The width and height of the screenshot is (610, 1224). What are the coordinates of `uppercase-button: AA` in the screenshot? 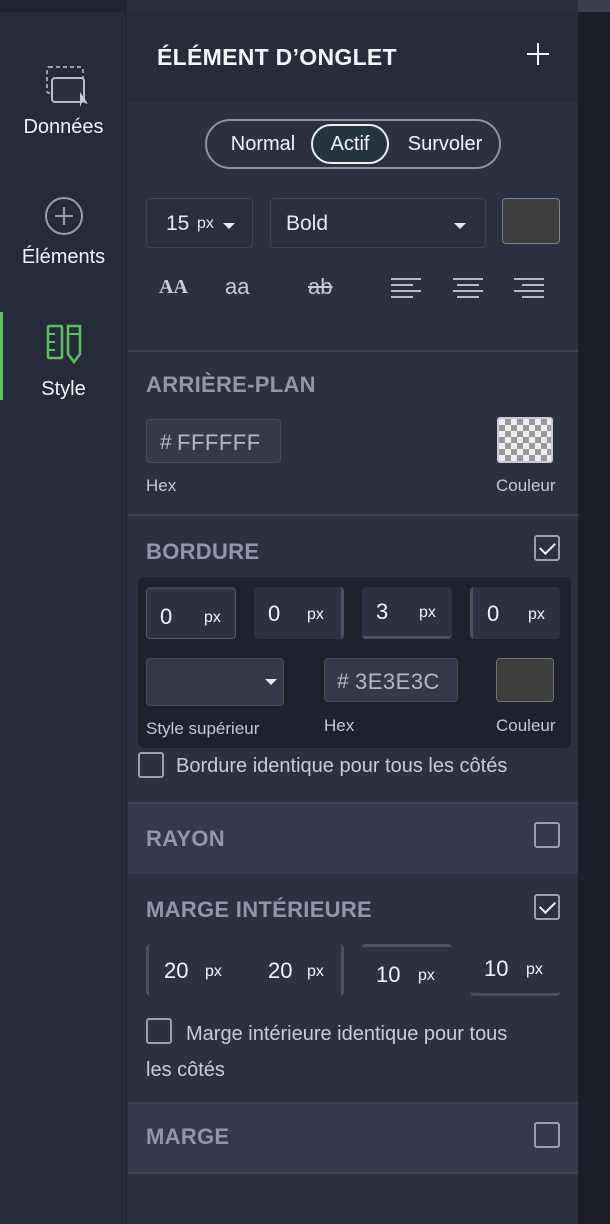 It's located at (173, 287).